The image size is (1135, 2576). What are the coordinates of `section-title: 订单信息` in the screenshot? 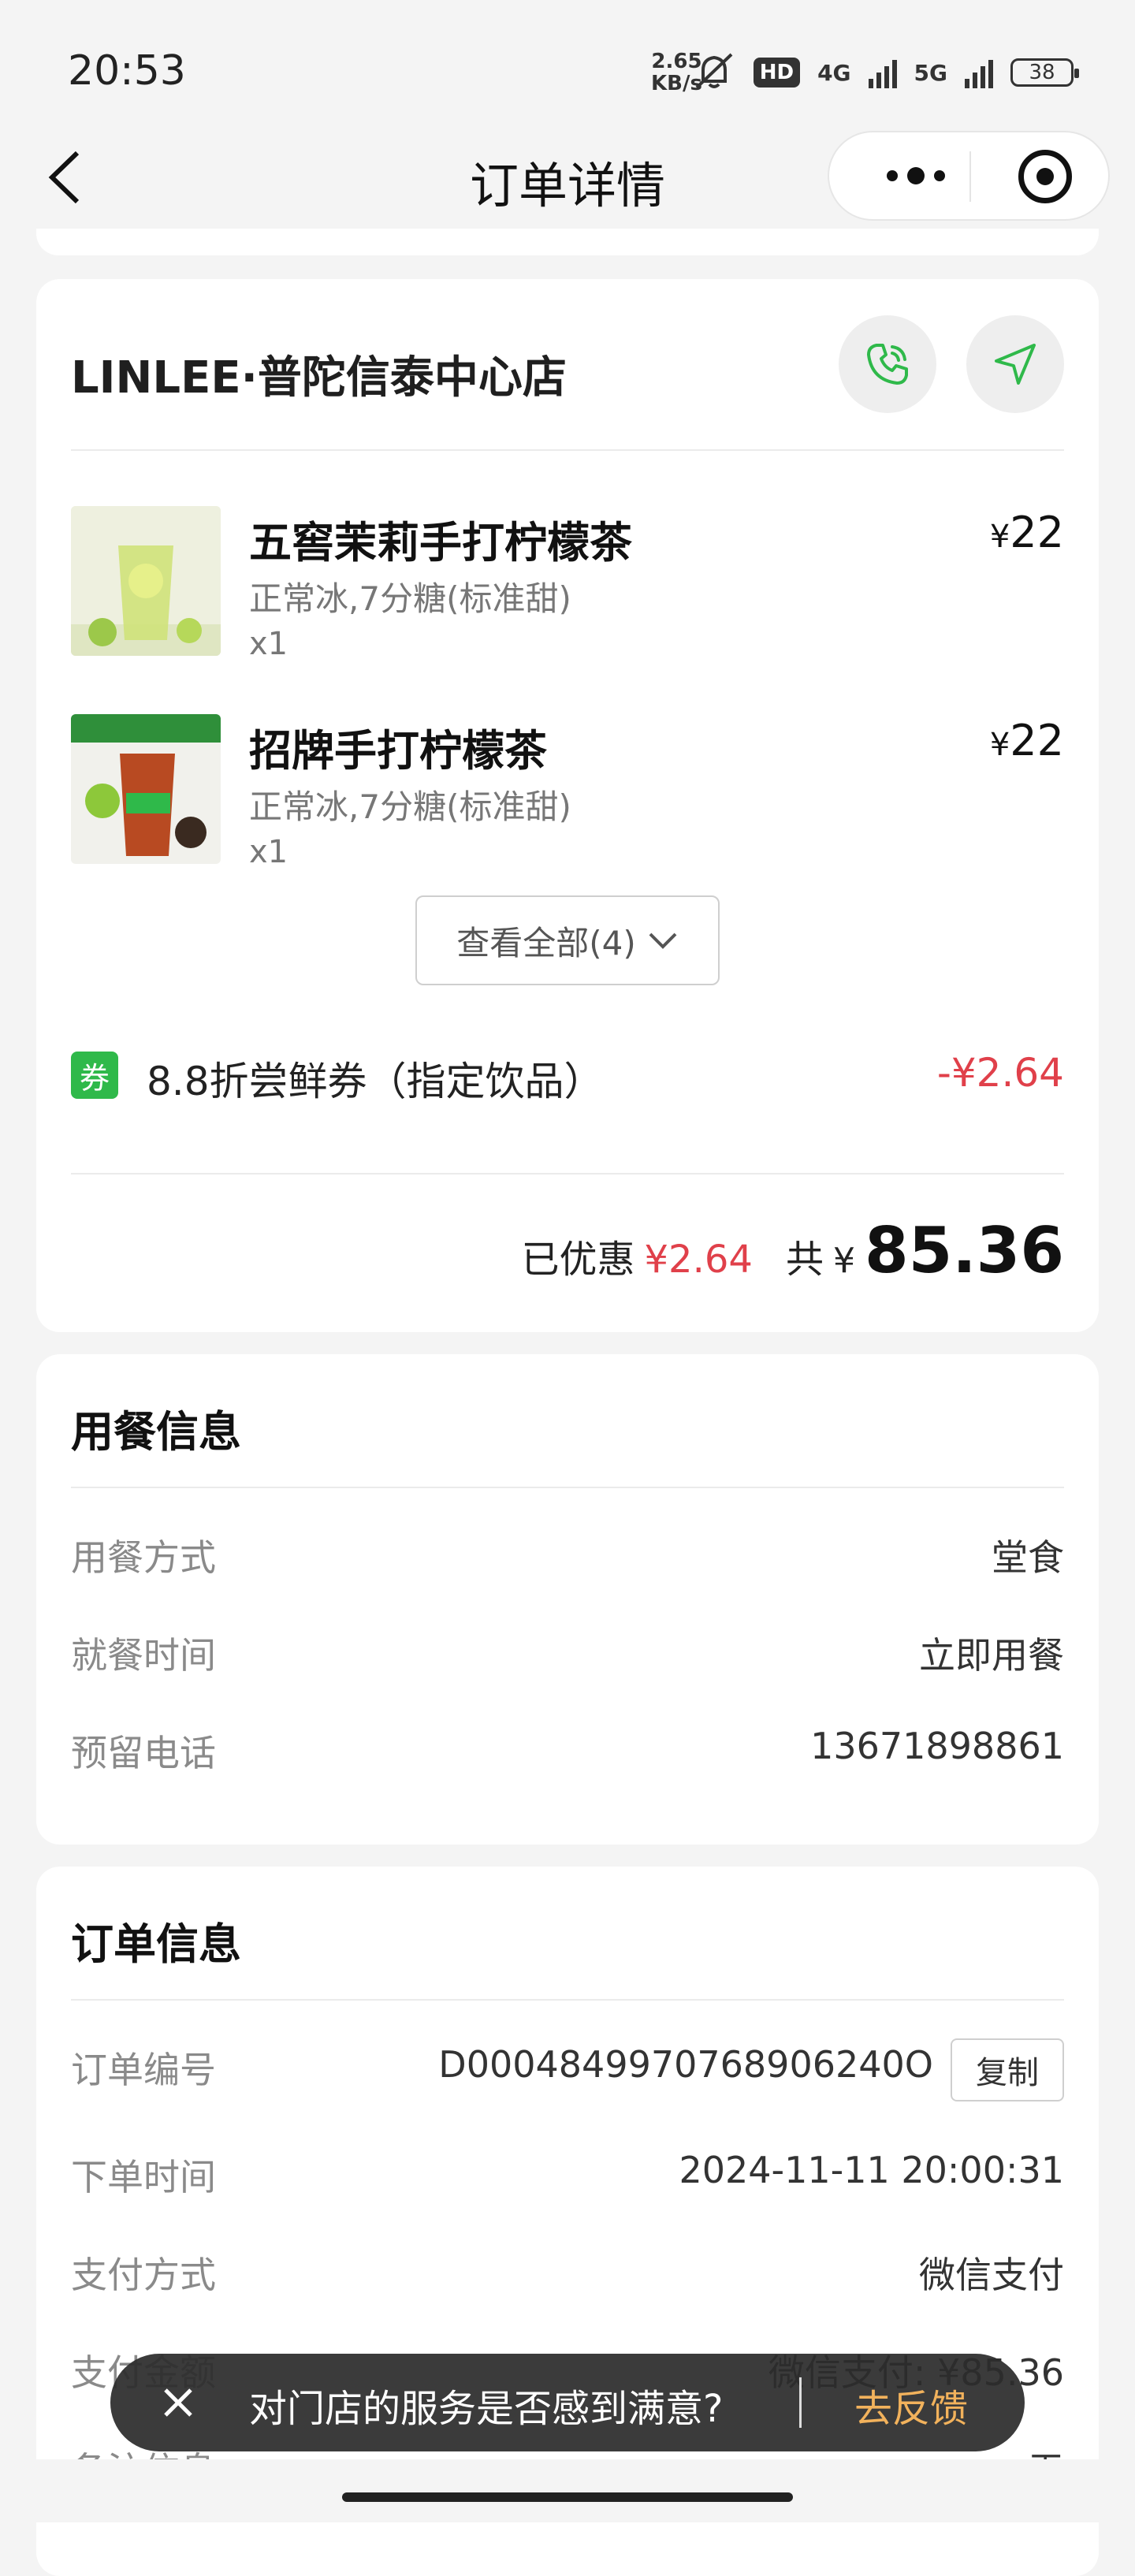 It's located at (156, 1944).